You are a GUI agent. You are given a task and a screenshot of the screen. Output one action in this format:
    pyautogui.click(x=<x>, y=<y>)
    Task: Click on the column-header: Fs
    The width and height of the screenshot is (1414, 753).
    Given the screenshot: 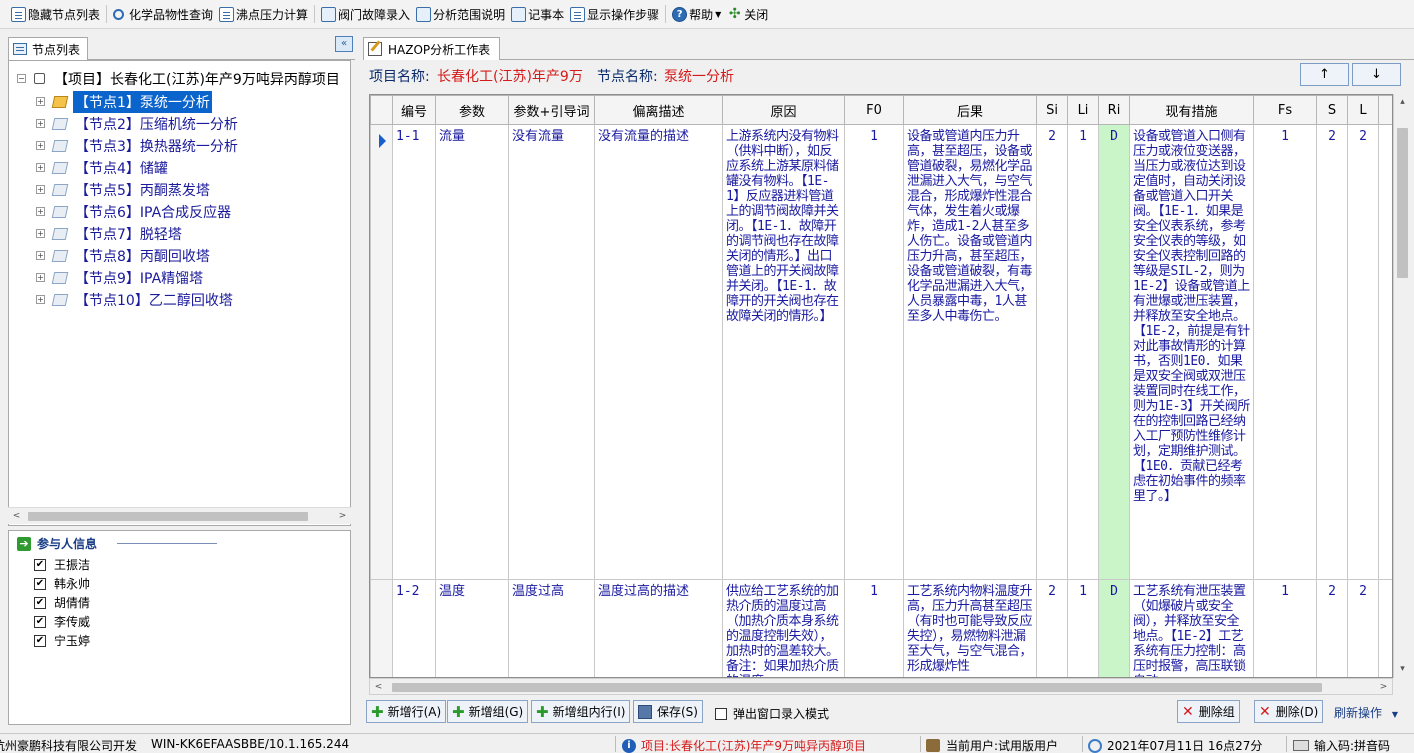 What is the action you would take?
    pyautogui.click(x=1285, y=110)
    